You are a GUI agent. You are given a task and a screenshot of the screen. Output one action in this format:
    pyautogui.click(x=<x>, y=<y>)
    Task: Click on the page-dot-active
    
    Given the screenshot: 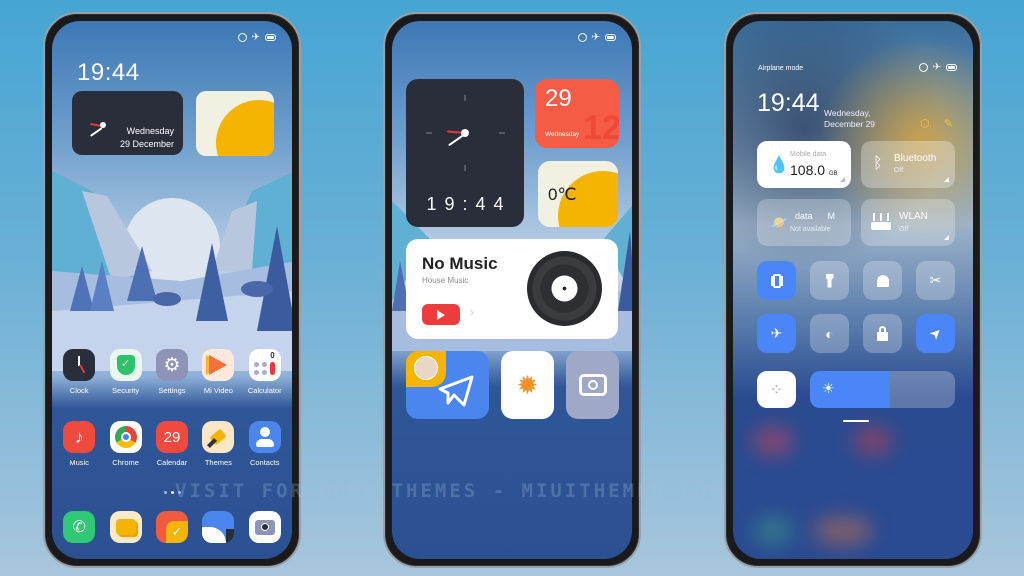 What is the action you would take?
    pyautogui.click(x=172, y=492)
    